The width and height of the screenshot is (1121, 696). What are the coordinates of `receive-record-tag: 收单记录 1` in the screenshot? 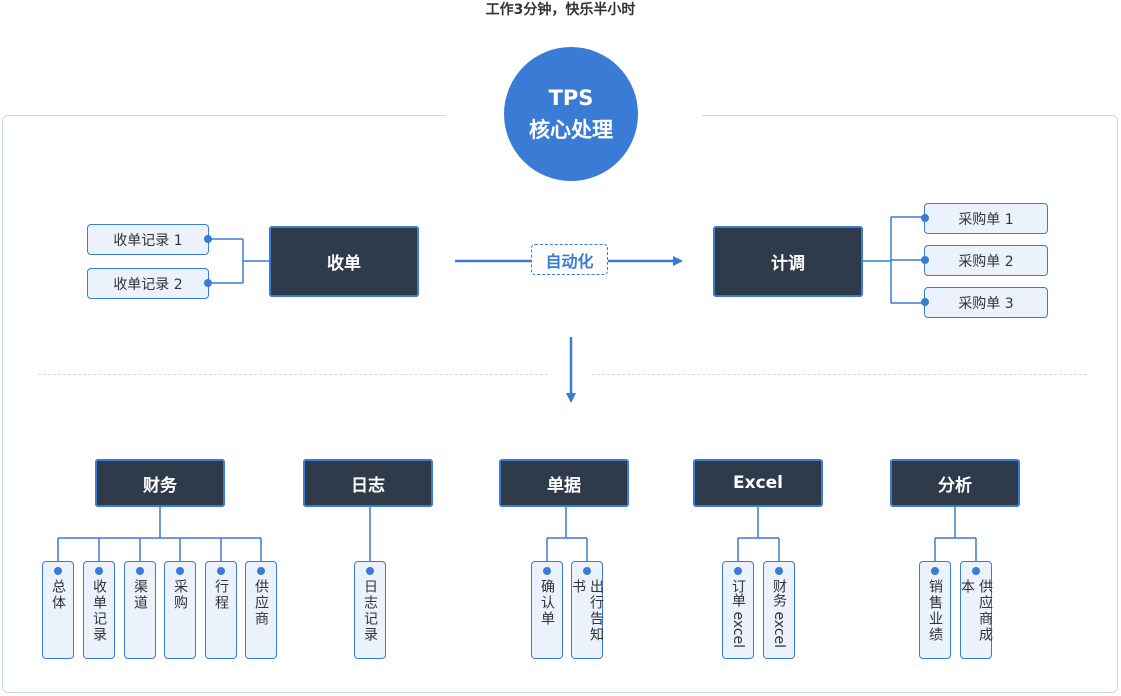 It's located at (149, 239).